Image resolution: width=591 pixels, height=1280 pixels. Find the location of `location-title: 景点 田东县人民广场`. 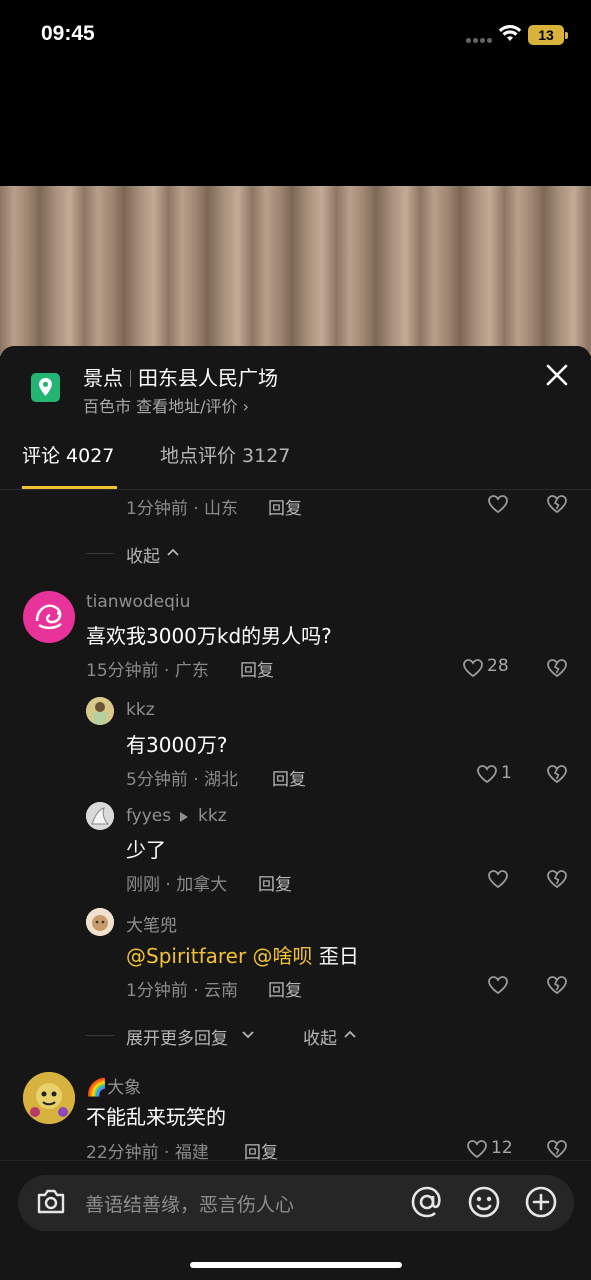

location-title: 景点 田东县人民广场 is located at coordinates (180, 376).